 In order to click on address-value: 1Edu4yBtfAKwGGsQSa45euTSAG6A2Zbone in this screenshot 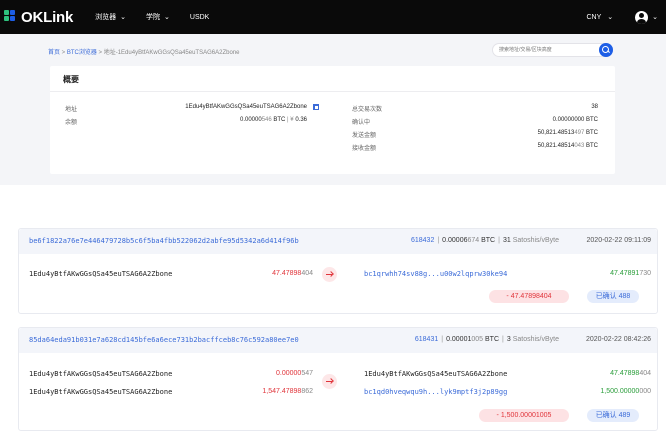, I will do `click(246, 107)`.